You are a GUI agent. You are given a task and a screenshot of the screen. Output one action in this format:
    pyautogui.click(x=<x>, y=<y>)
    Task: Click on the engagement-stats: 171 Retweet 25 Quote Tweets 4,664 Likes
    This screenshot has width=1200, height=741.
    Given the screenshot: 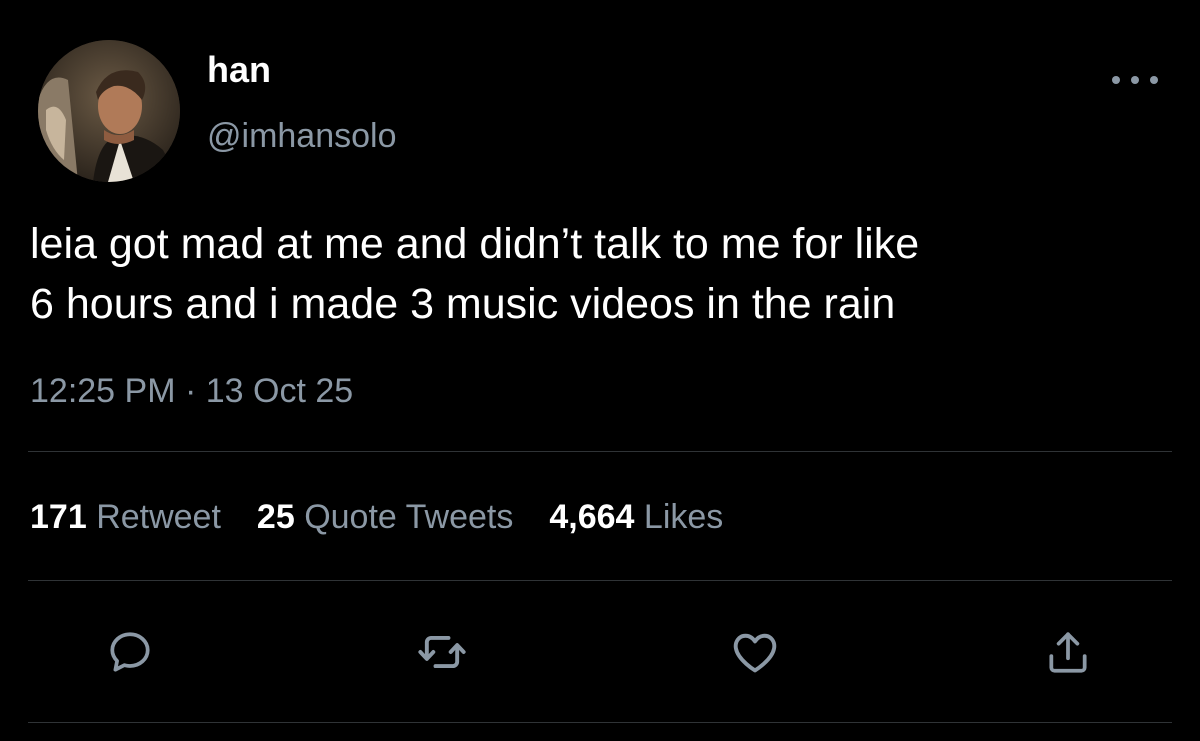 What is the action you would take?
    pyautogui.click(x=376, y=517)
    